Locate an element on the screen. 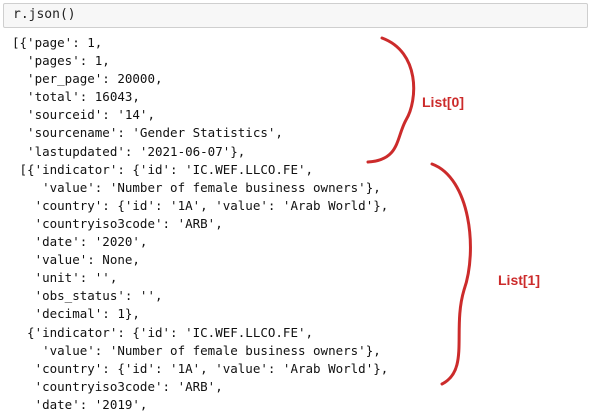  output-line: 'lastupdated': '2021-06-07'}, is located at coordinates (129, 151).